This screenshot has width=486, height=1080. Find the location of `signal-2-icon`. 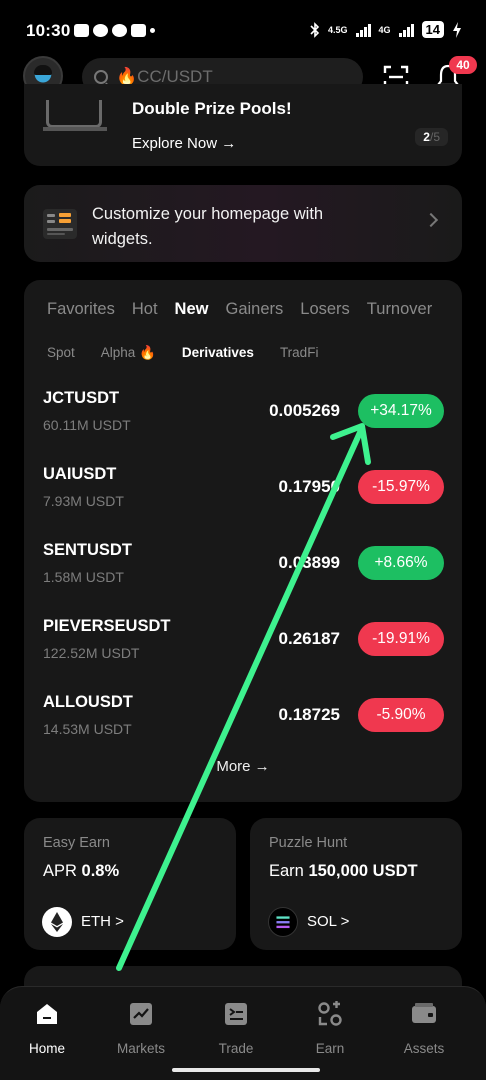

signal-2-icon is located at coordinates (406, 30).